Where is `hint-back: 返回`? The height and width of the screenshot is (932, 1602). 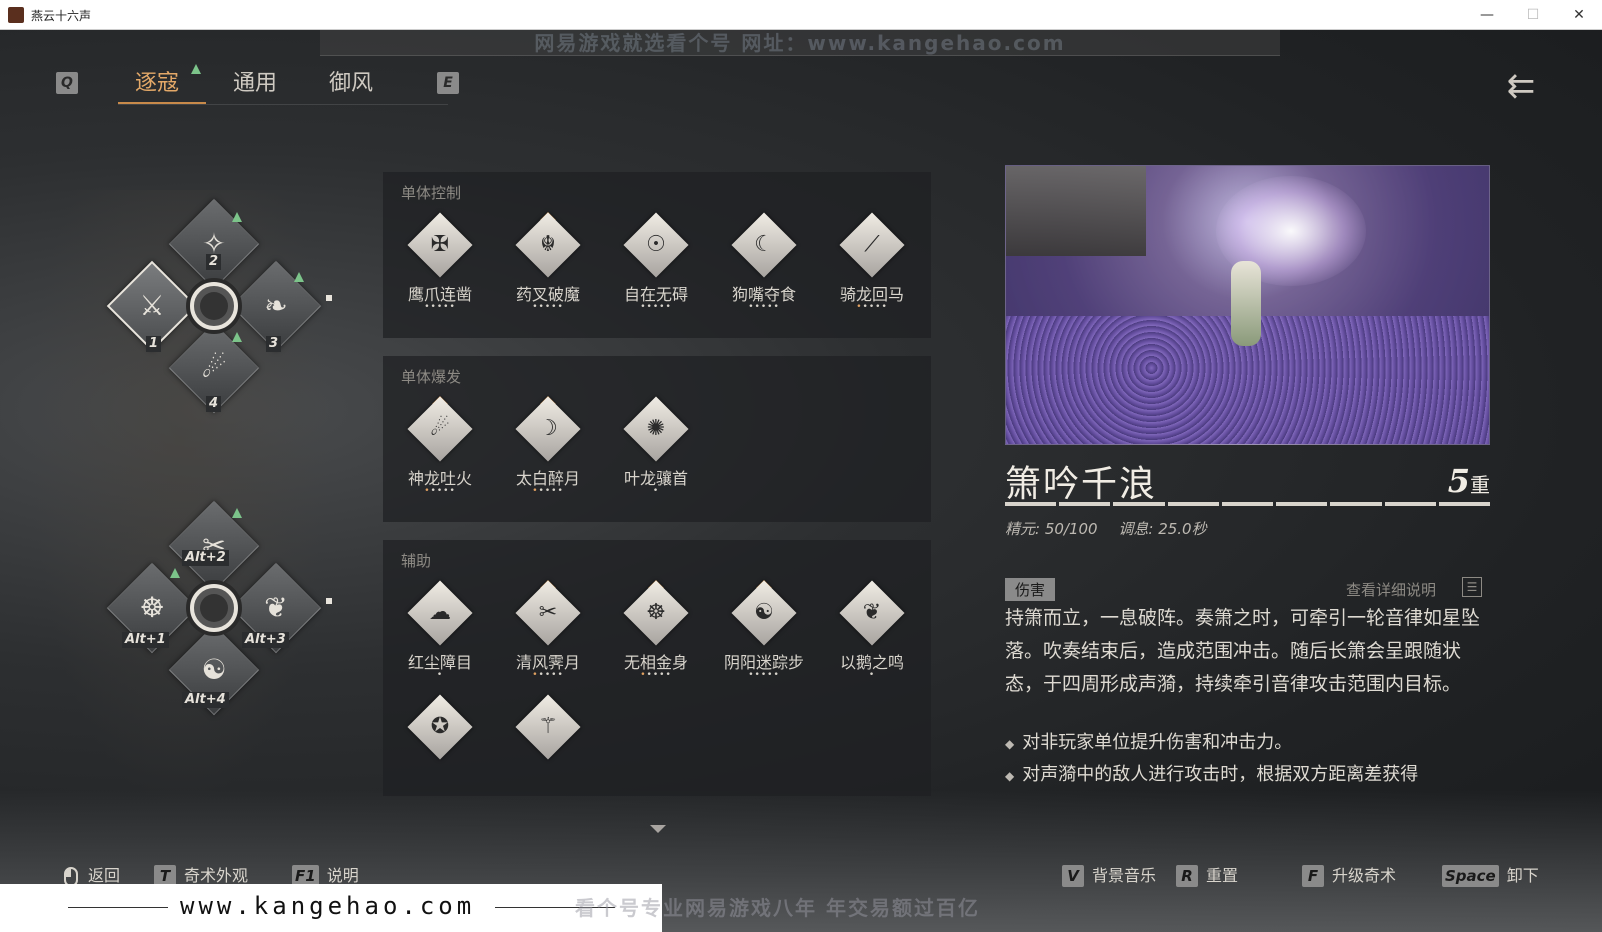
hint-back: 返回 is located at coordinates (92, 874).